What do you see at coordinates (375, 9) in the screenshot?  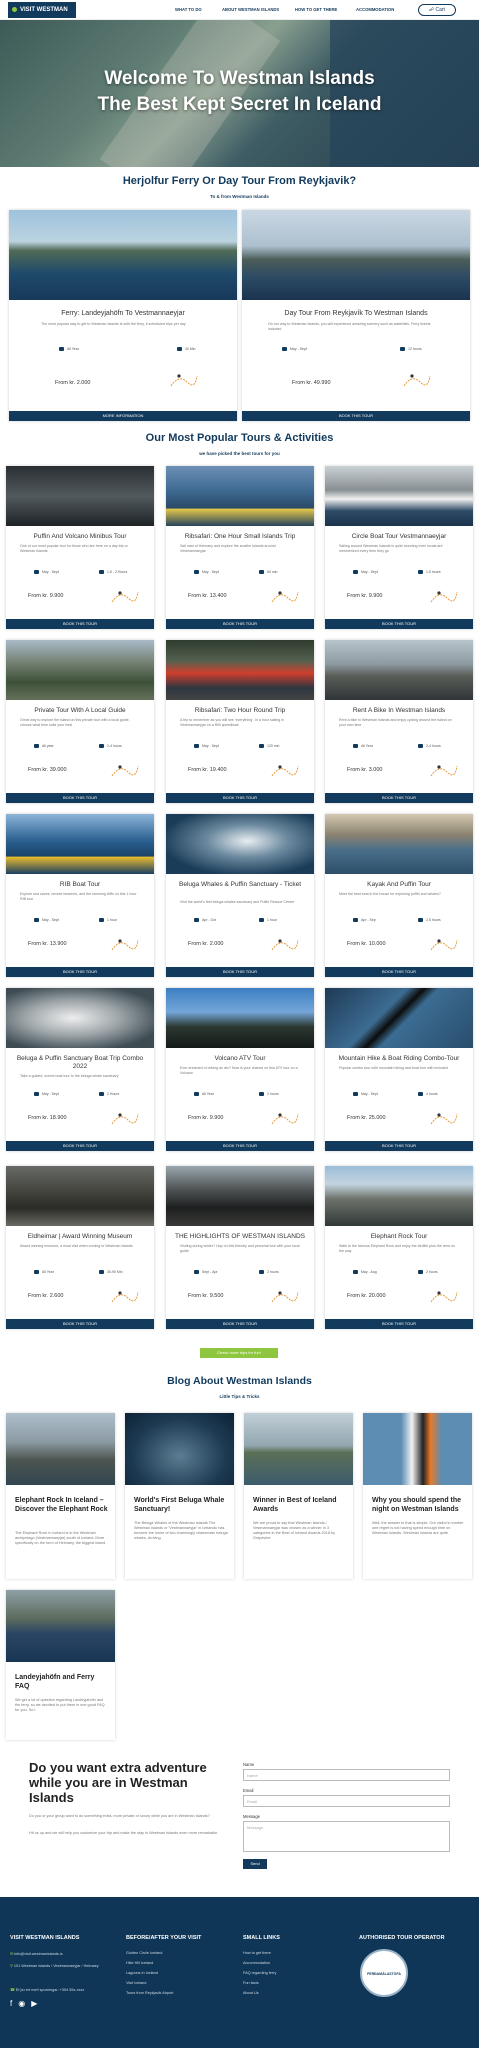 I see `nav-accommodation: ACCOMMODATION` at bounding box center [375, 9].